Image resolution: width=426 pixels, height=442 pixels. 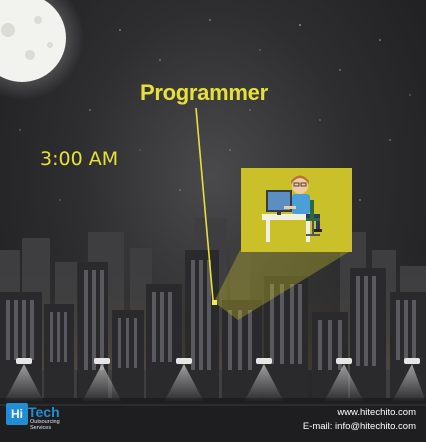 I want to click on lit-window, so click(x=214, y=302).